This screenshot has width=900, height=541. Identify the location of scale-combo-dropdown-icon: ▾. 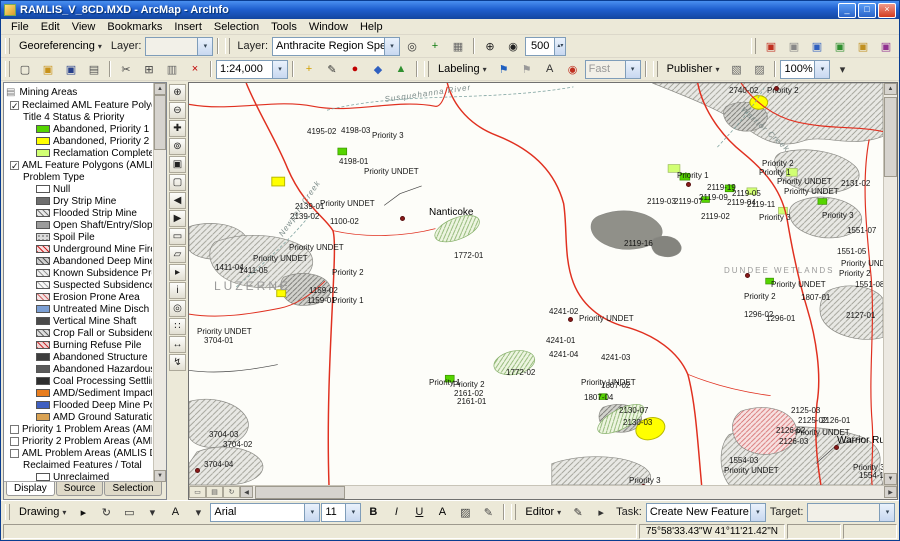
(279, 69).